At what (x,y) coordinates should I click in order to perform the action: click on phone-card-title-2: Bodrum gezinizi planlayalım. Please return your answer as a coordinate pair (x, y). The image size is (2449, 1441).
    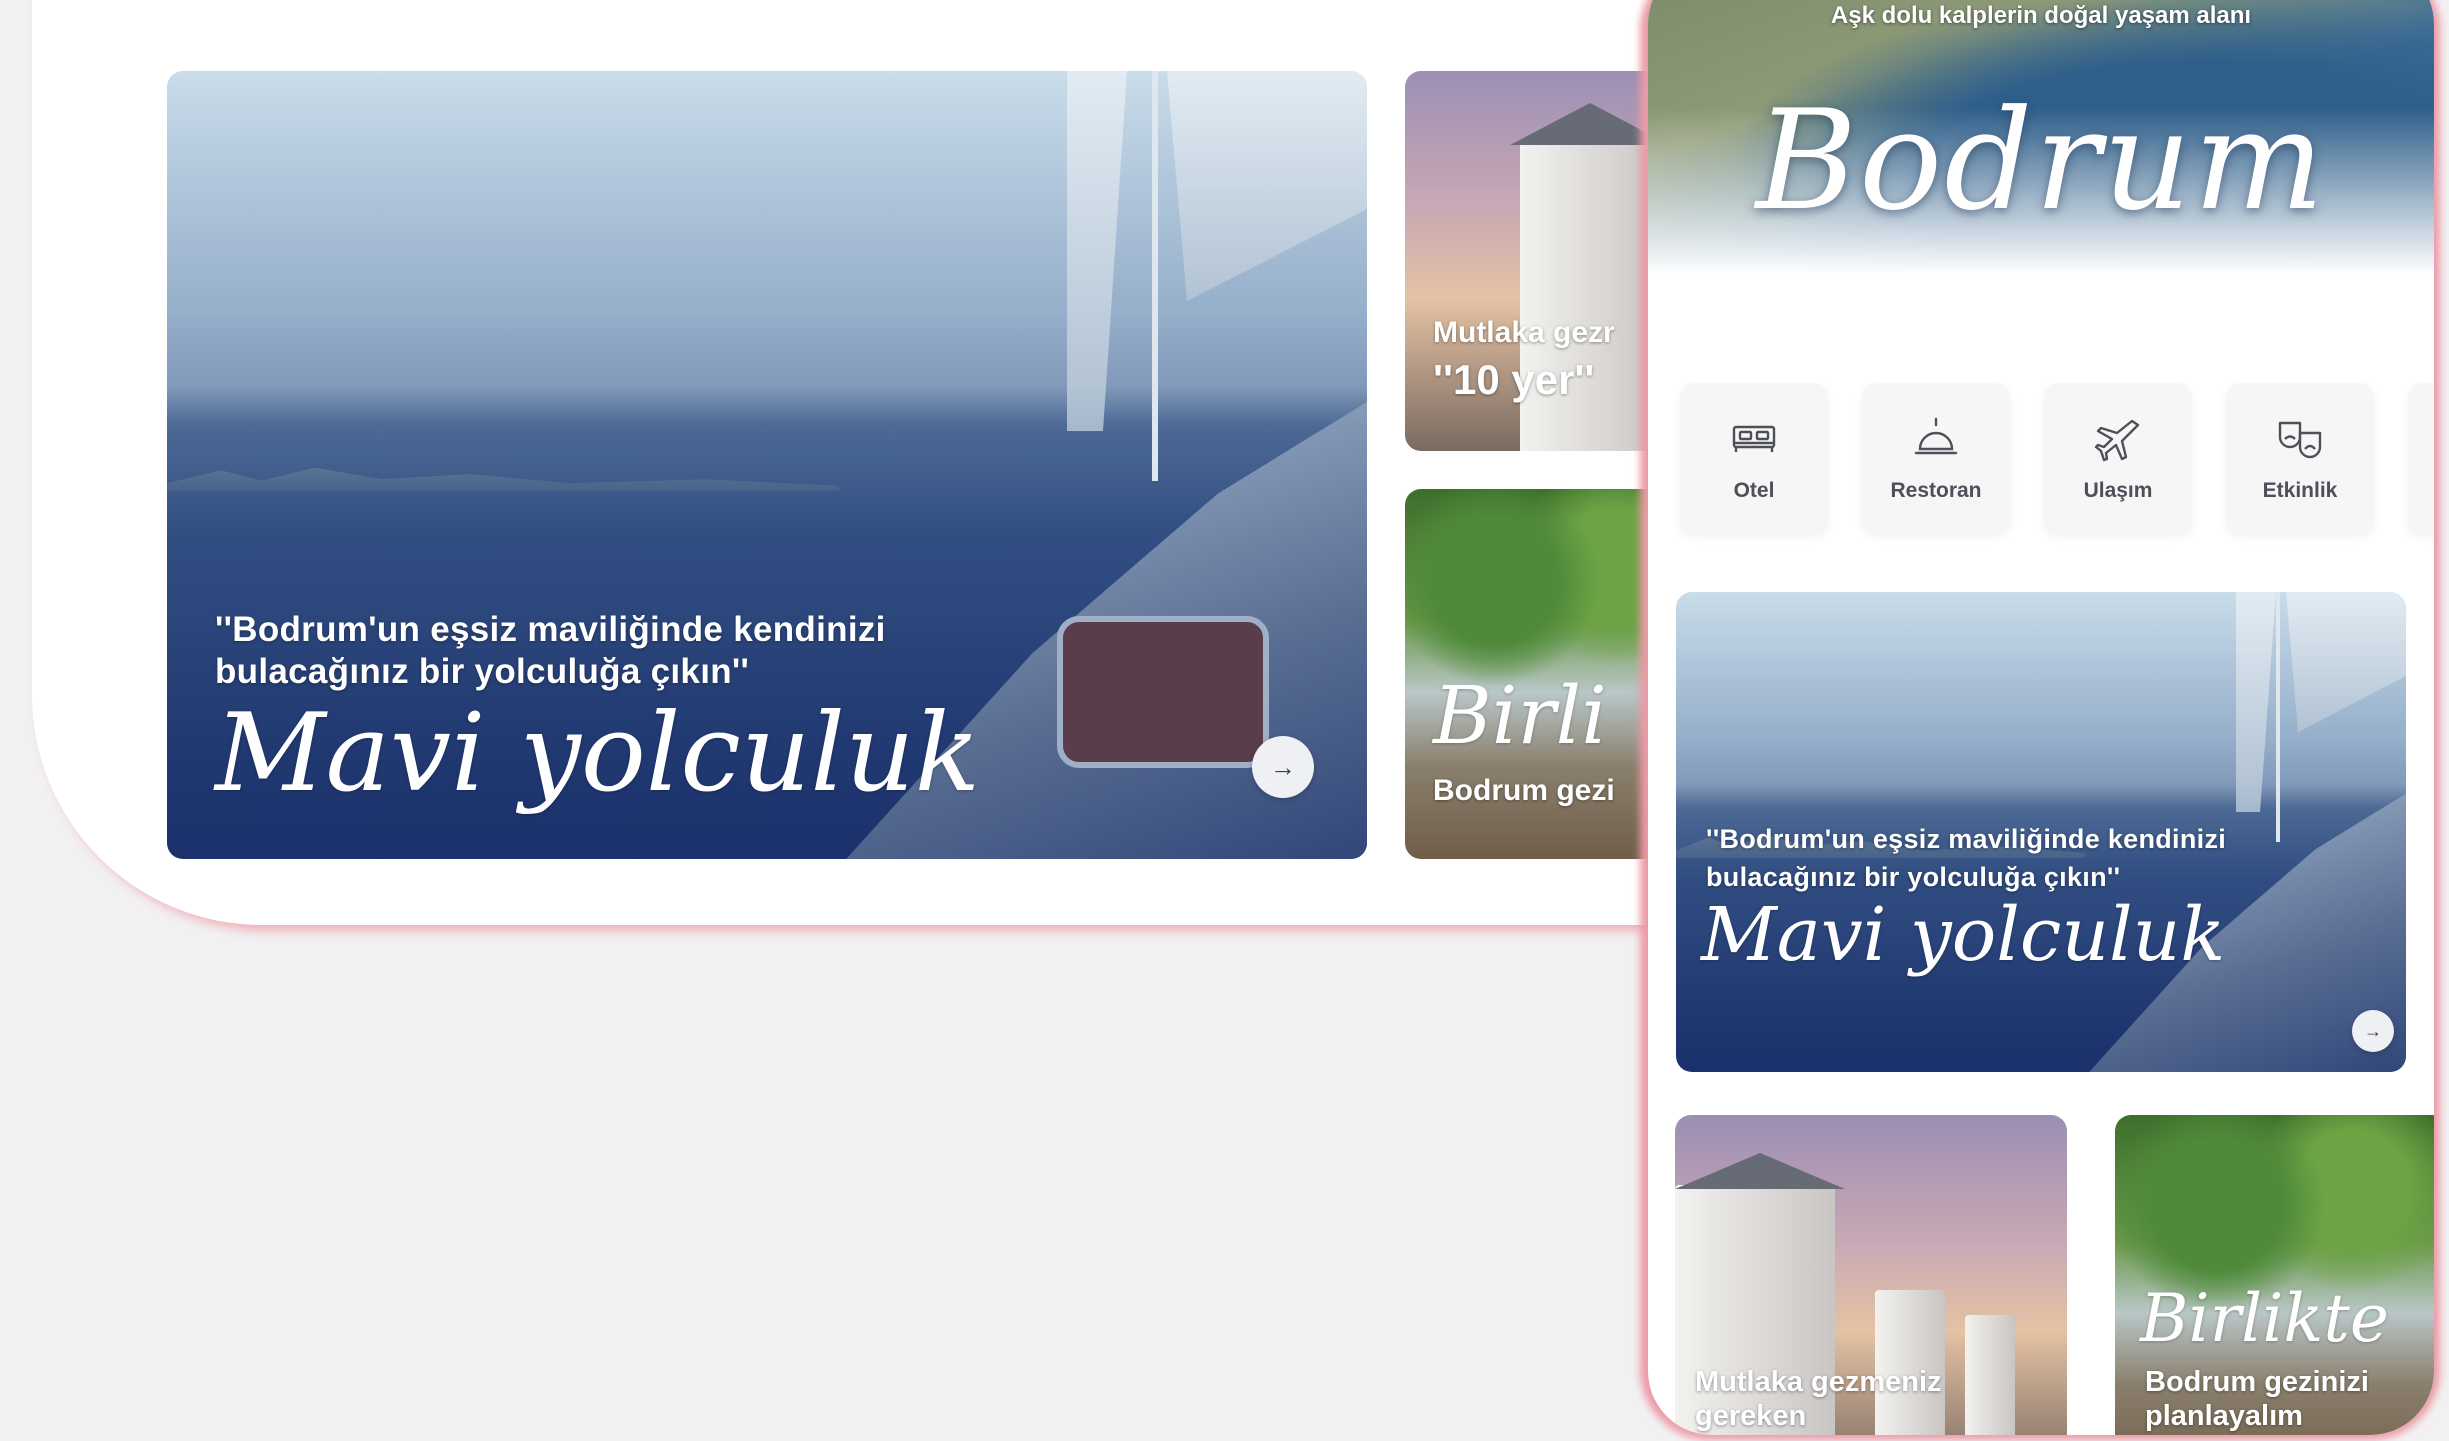
    Looking at the image, I should click on (2257, 1399).